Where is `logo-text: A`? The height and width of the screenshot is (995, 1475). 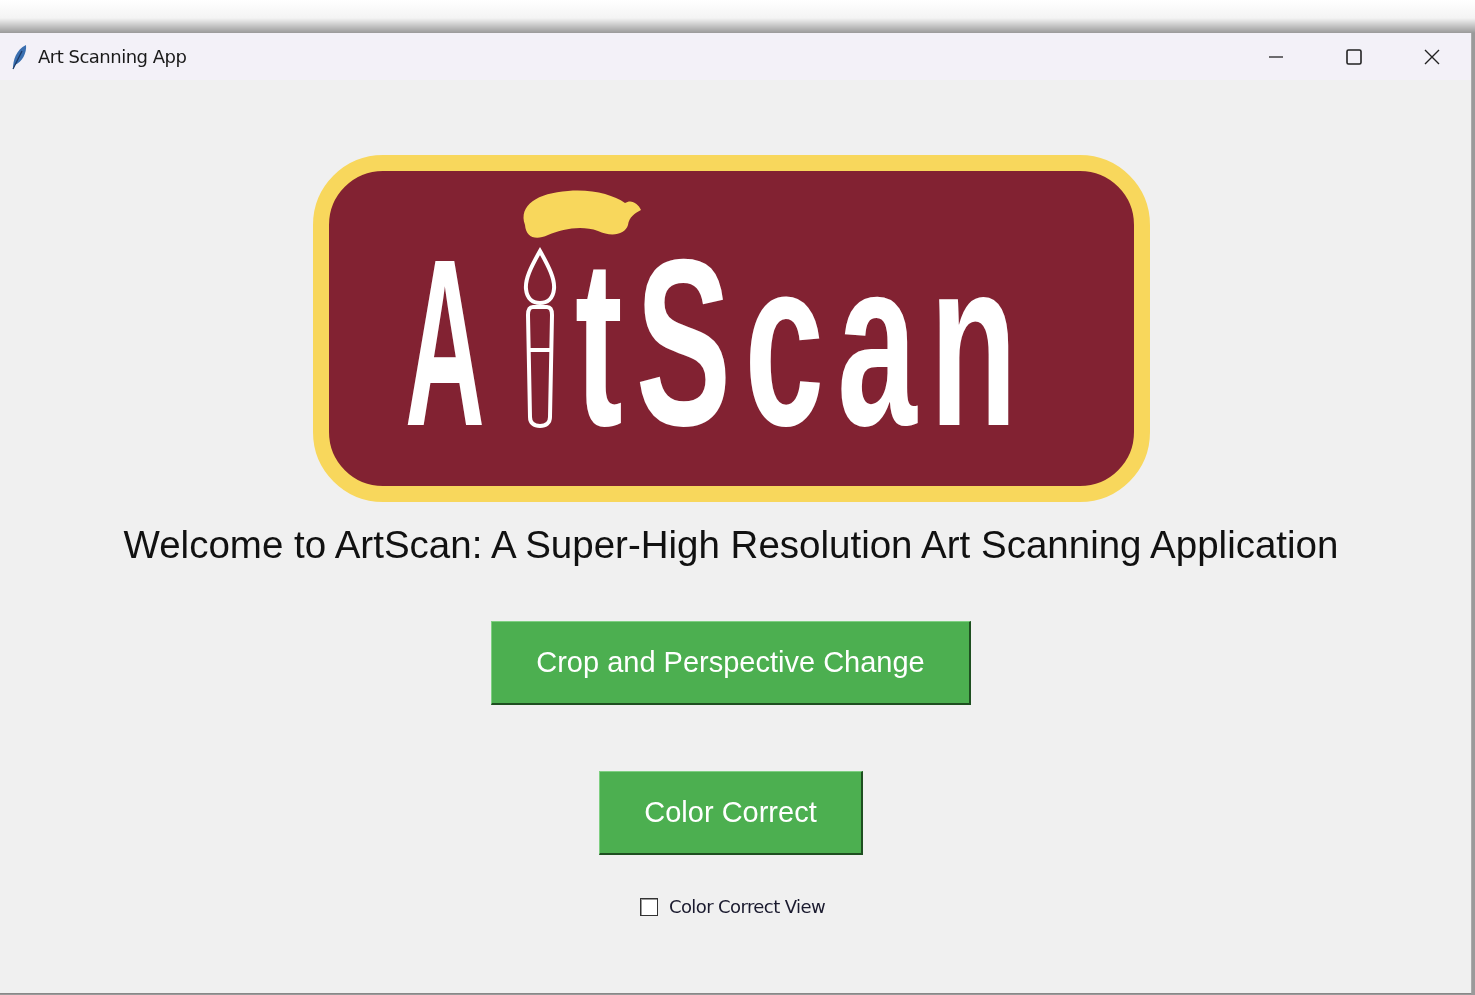
logo-text: A is located at coordinates (444, 343).